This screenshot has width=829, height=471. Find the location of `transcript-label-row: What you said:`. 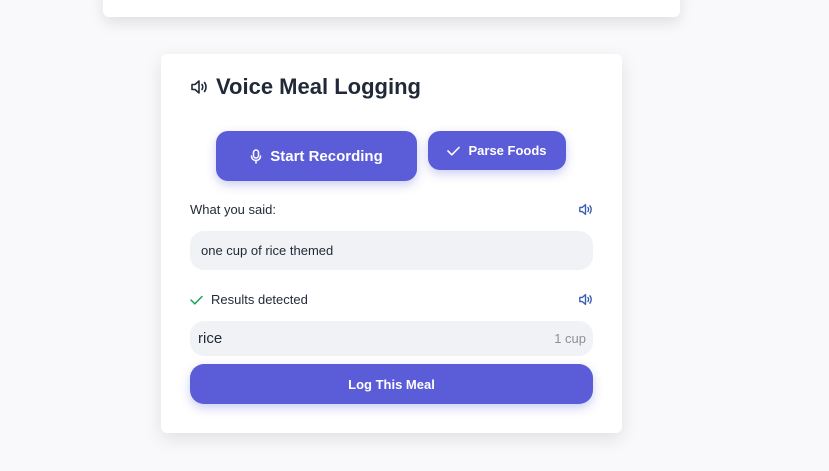

transcript-label-row: What you said: is located at coordinates (391, 209).